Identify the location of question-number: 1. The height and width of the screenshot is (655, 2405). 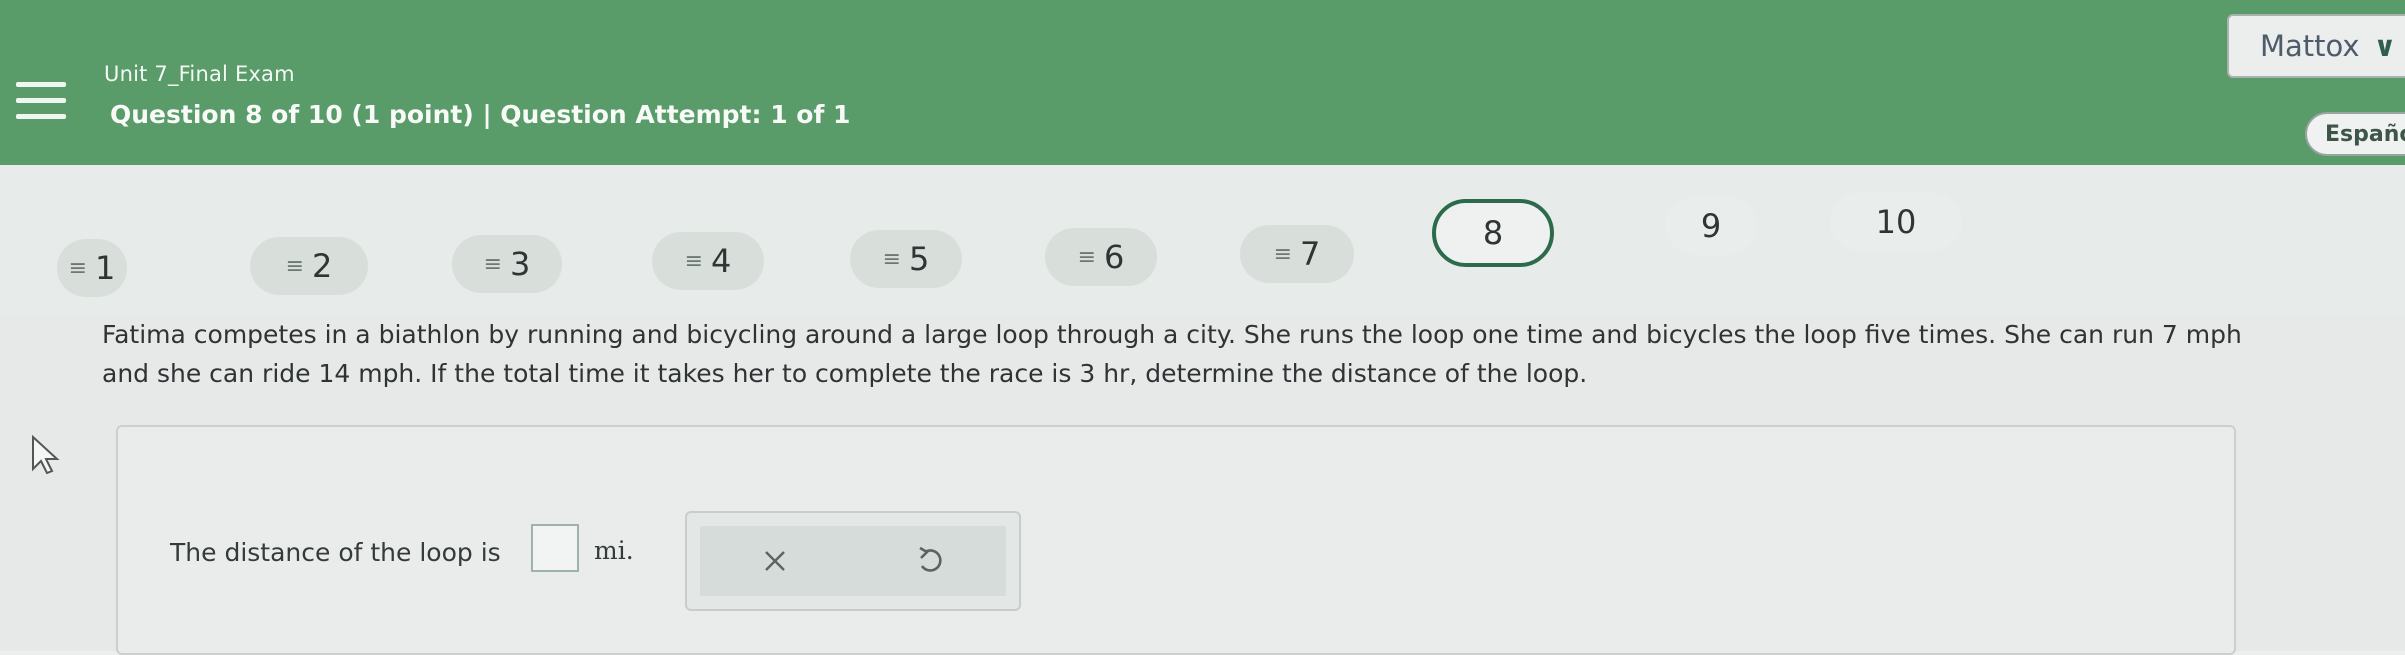
(105, 268).